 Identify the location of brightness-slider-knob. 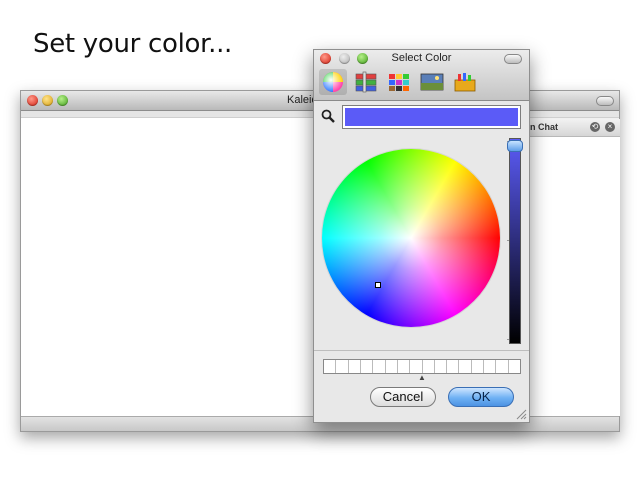
(515, 146).